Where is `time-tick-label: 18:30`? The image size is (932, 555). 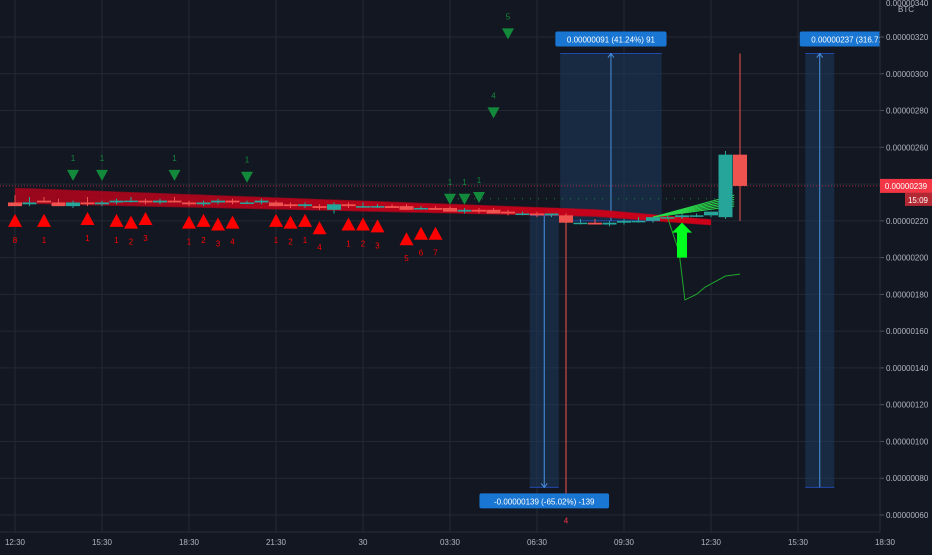
time-tick-label: 18:30 is located at coordinates (885, 542).